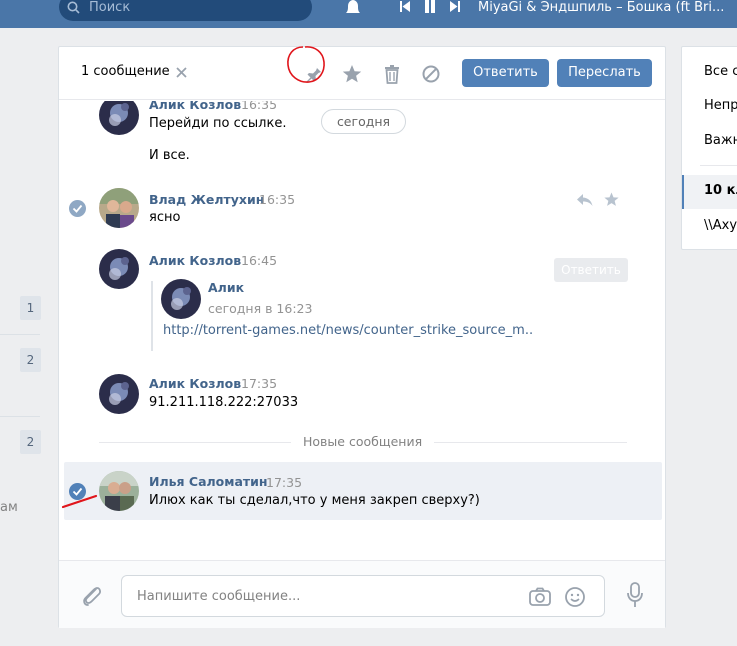 This screenshot has width=737, height=646. I want to click on menu-item-chat: \\Axy, so click(720, 225).